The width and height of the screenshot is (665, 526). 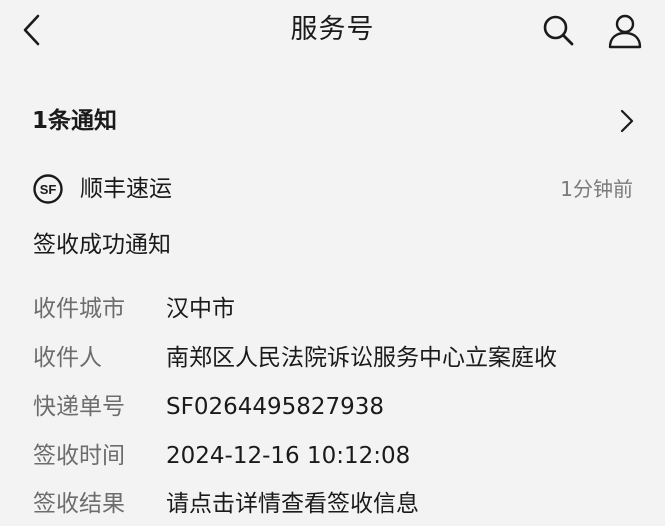 I want to click on top-bar: 服务号, so click(x=332, y=31).